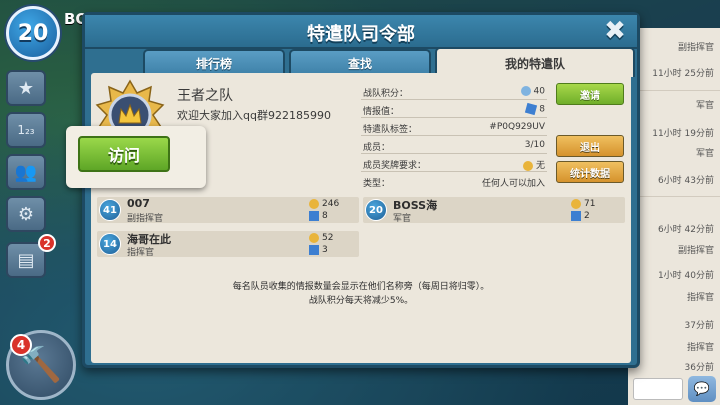 The image size is (720, 405). Describe the element at coordinates (685, 276) in the screenshot. I see `chat-entry: 1小时 40分前` at that location.